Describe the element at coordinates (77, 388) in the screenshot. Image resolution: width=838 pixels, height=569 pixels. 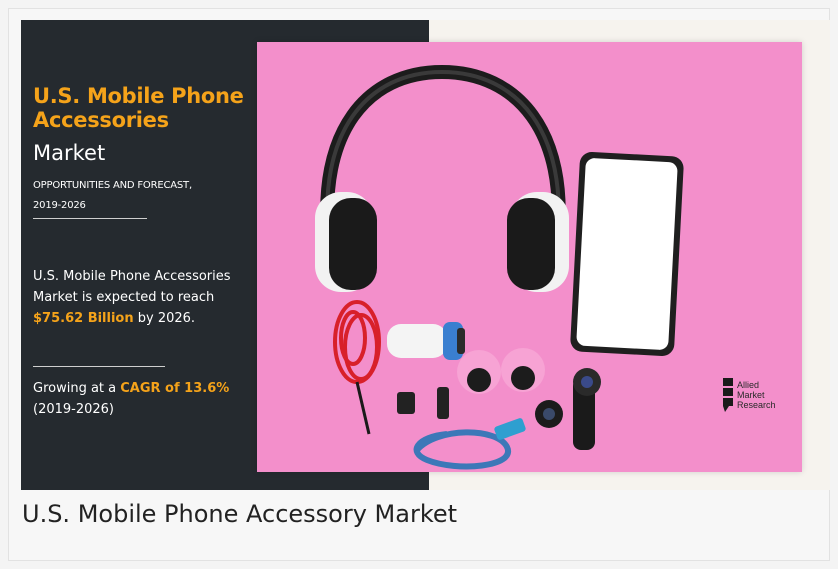
I see `growth-text: Growing at a` at that location.